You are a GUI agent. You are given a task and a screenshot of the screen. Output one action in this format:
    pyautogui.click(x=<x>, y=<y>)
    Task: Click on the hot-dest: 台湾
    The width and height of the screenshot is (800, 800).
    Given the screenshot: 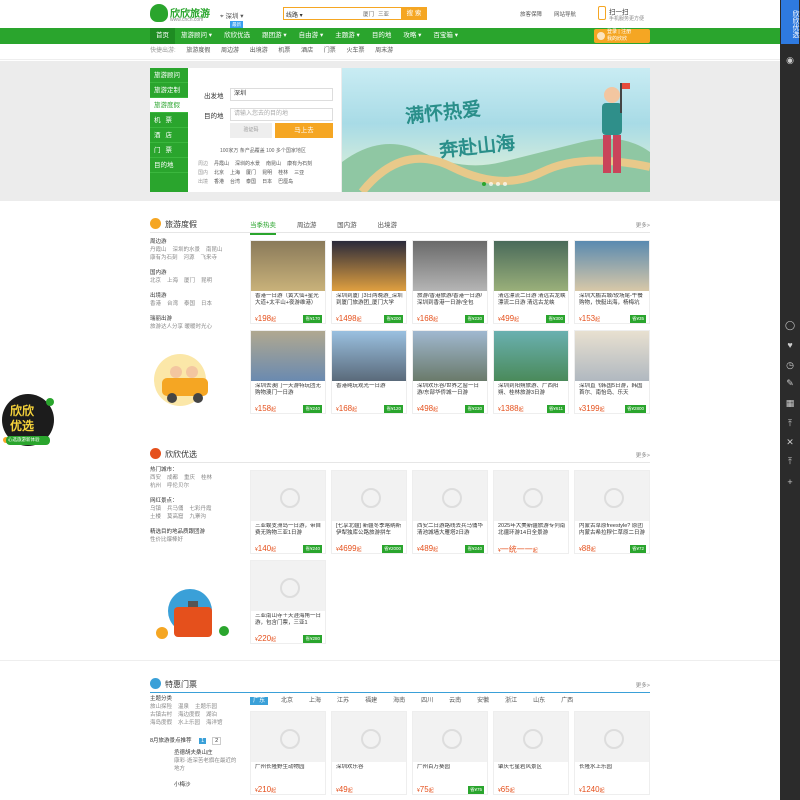 What is the action you would take?
    pyautogui.click(x=235, y=182)
    